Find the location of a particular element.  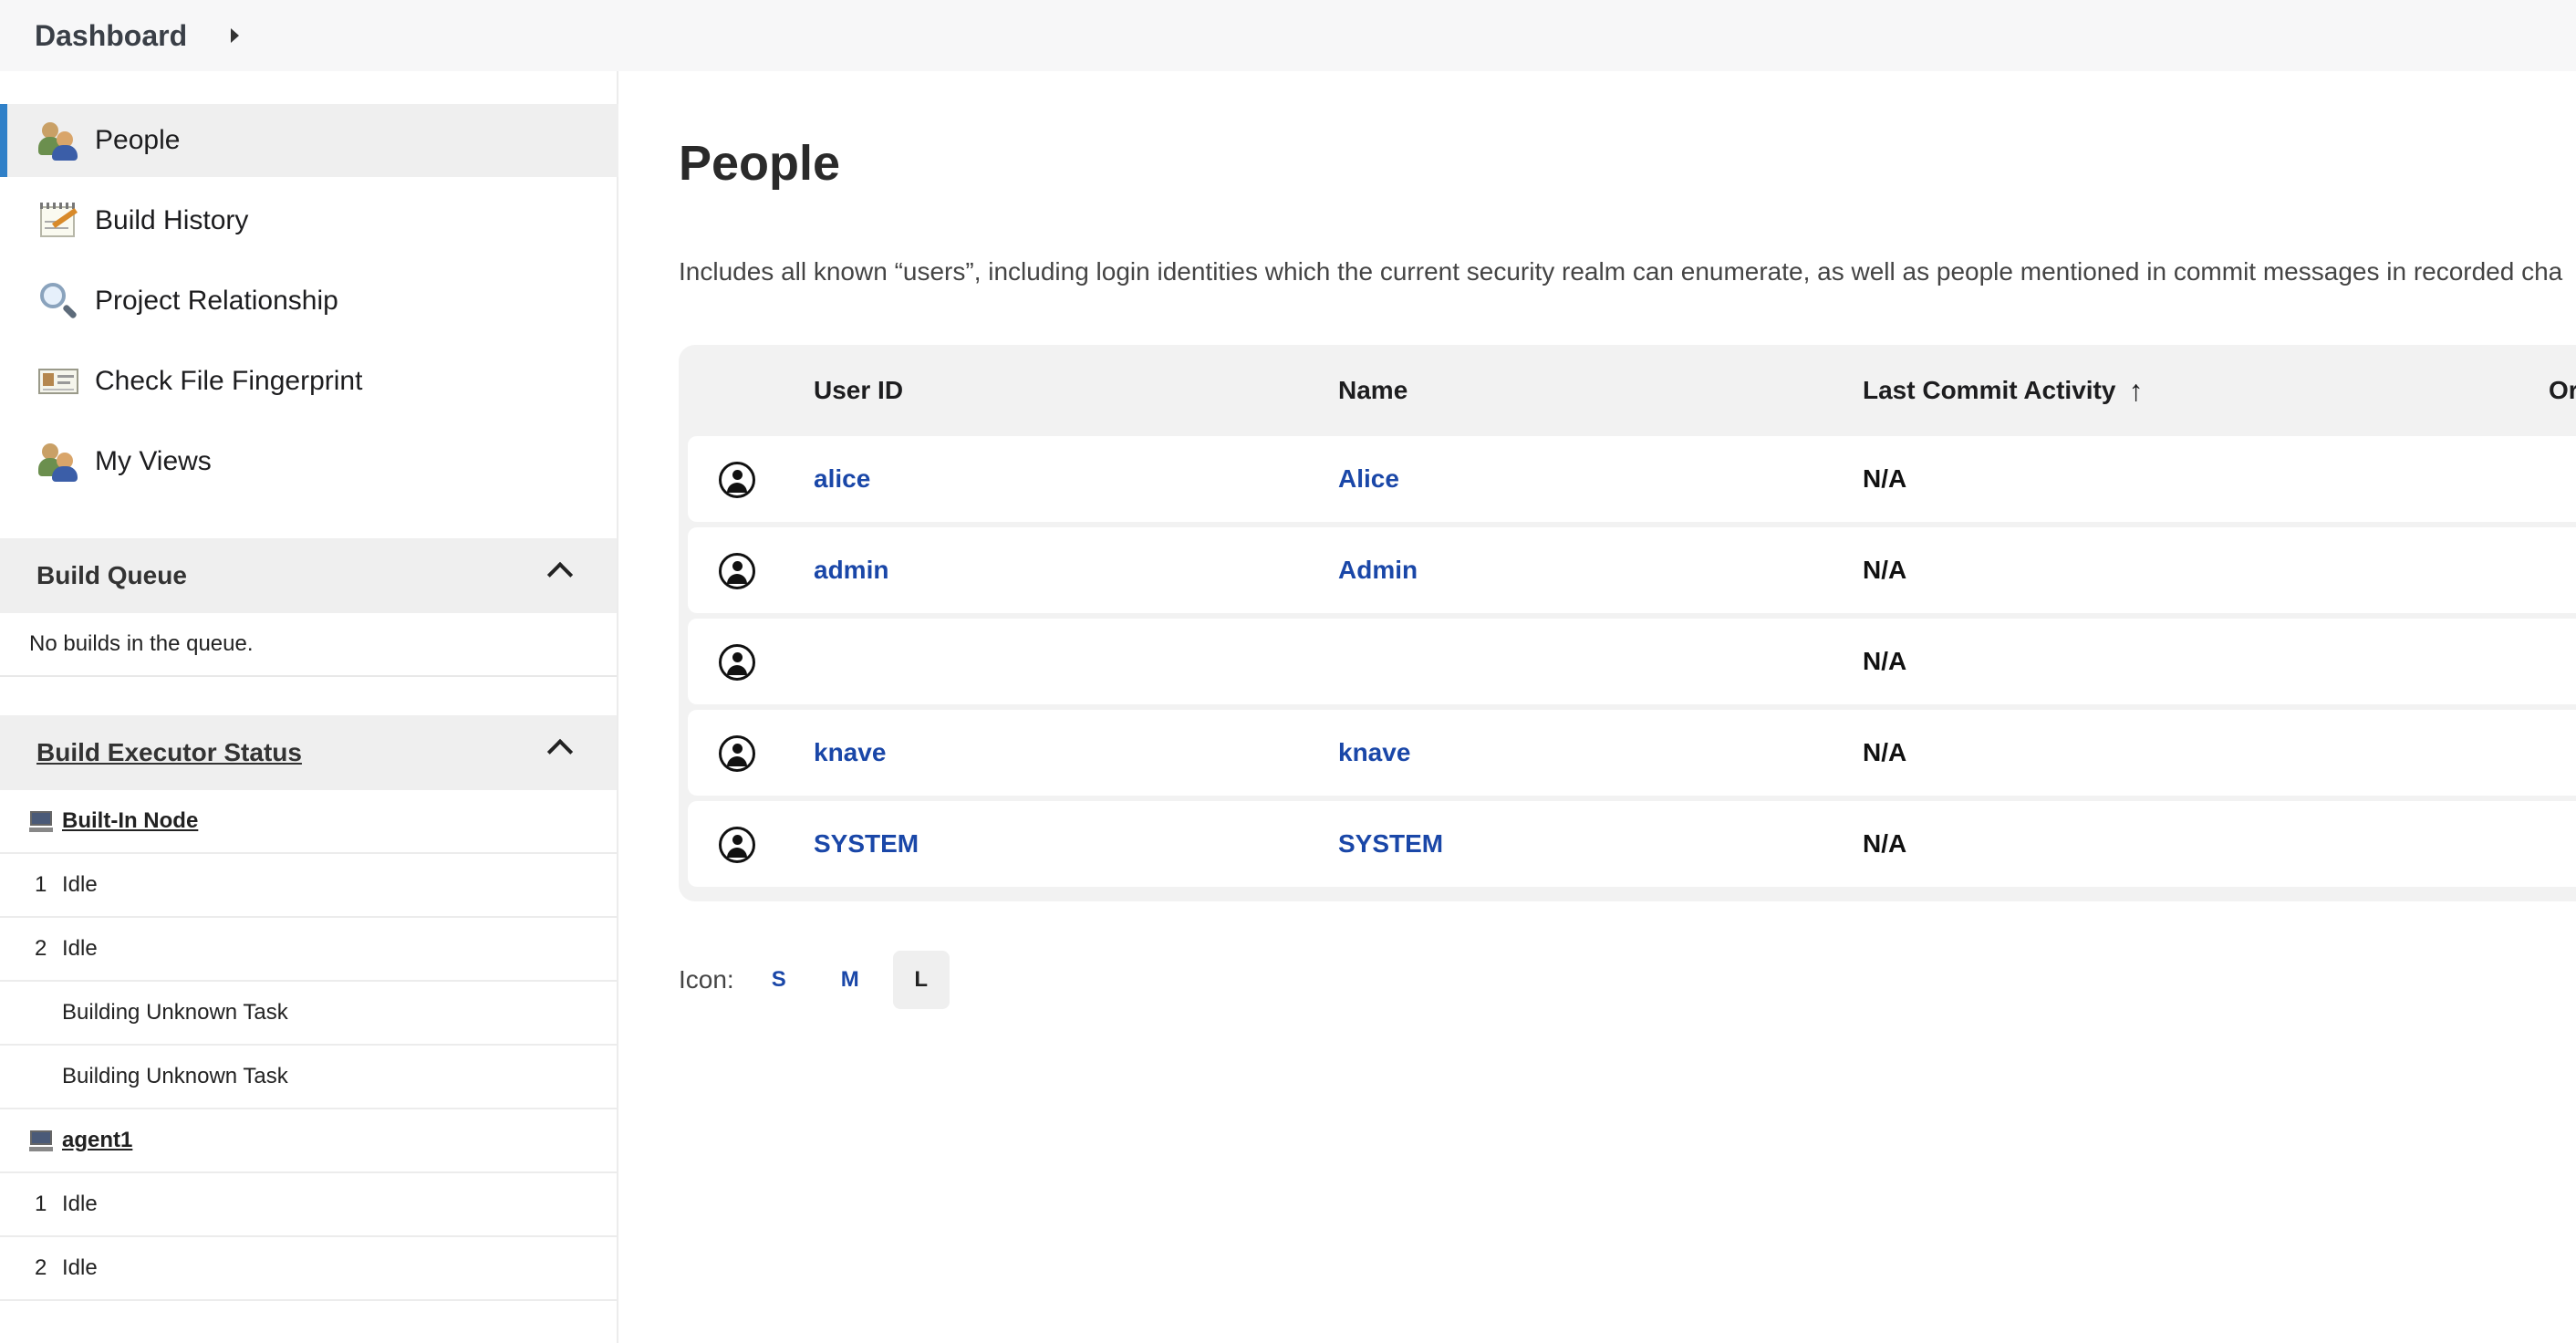

user-name-link: SYSTEM is located at coordinates (1391, 844).